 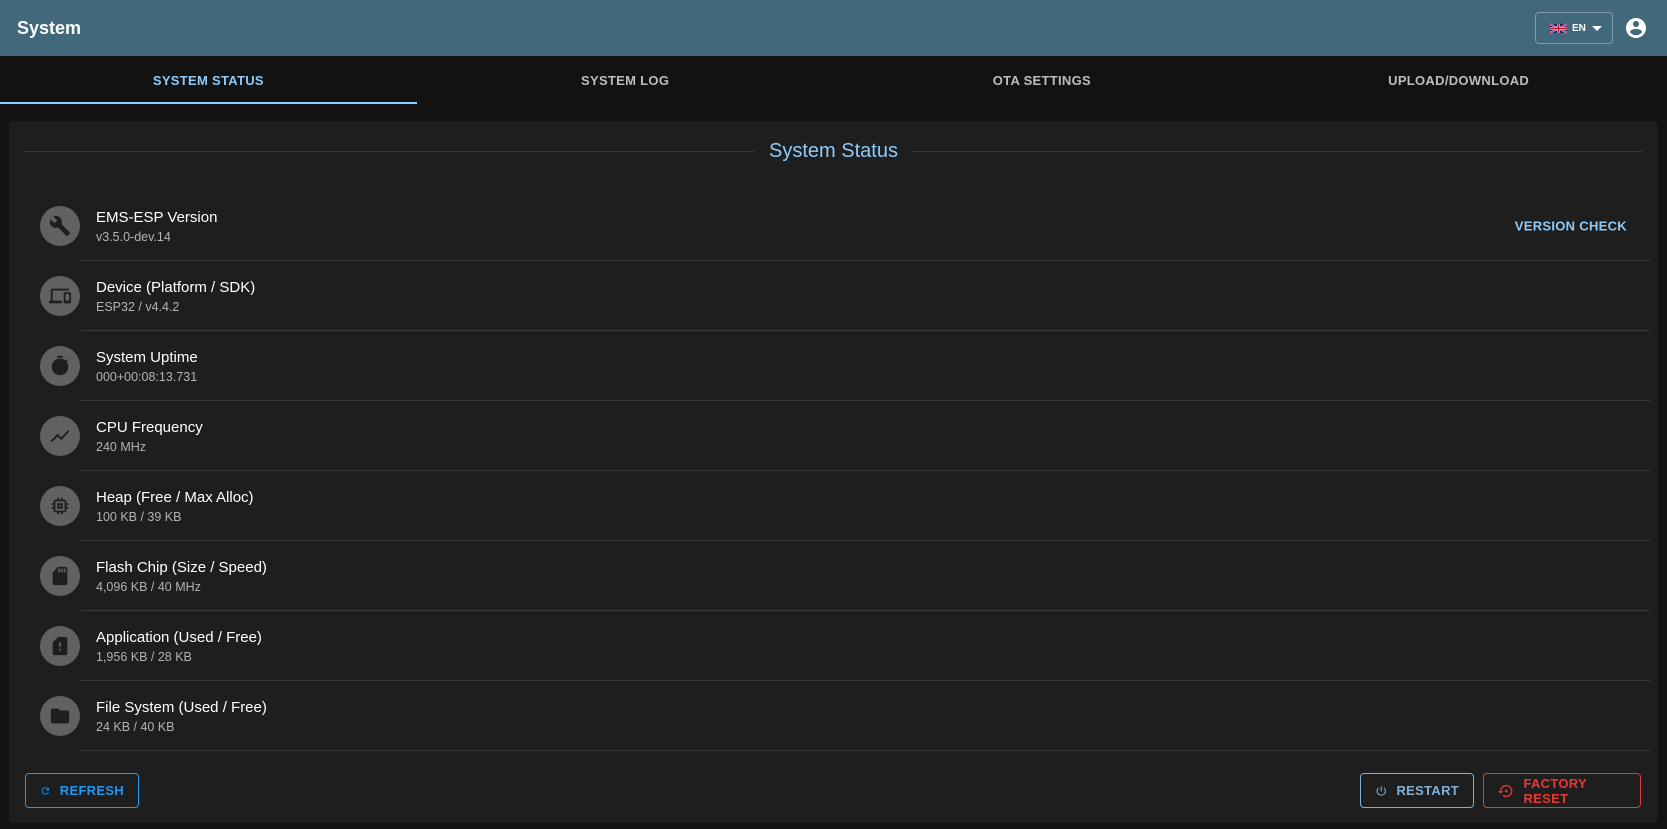 I want to click on item-value: v3.5.0-dev.14, so click(x=133, y=236).